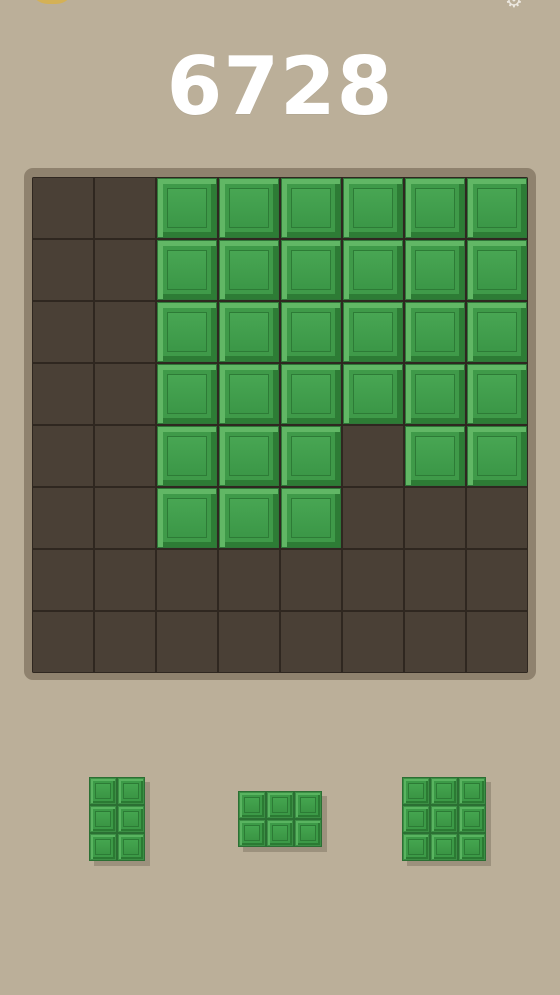  Describe the element at coordinates (514, 5) in the screenshot. I see `settings-gear-icon: ⚙` at that location.